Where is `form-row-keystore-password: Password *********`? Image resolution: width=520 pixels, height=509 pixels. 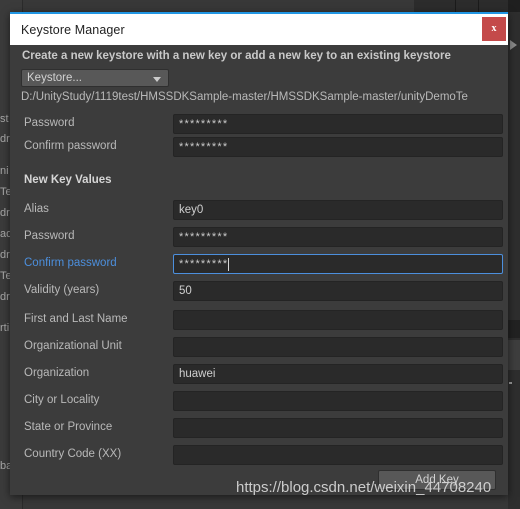
form-row-keystore-password: Password ********* is located at coordinates (259, 124).